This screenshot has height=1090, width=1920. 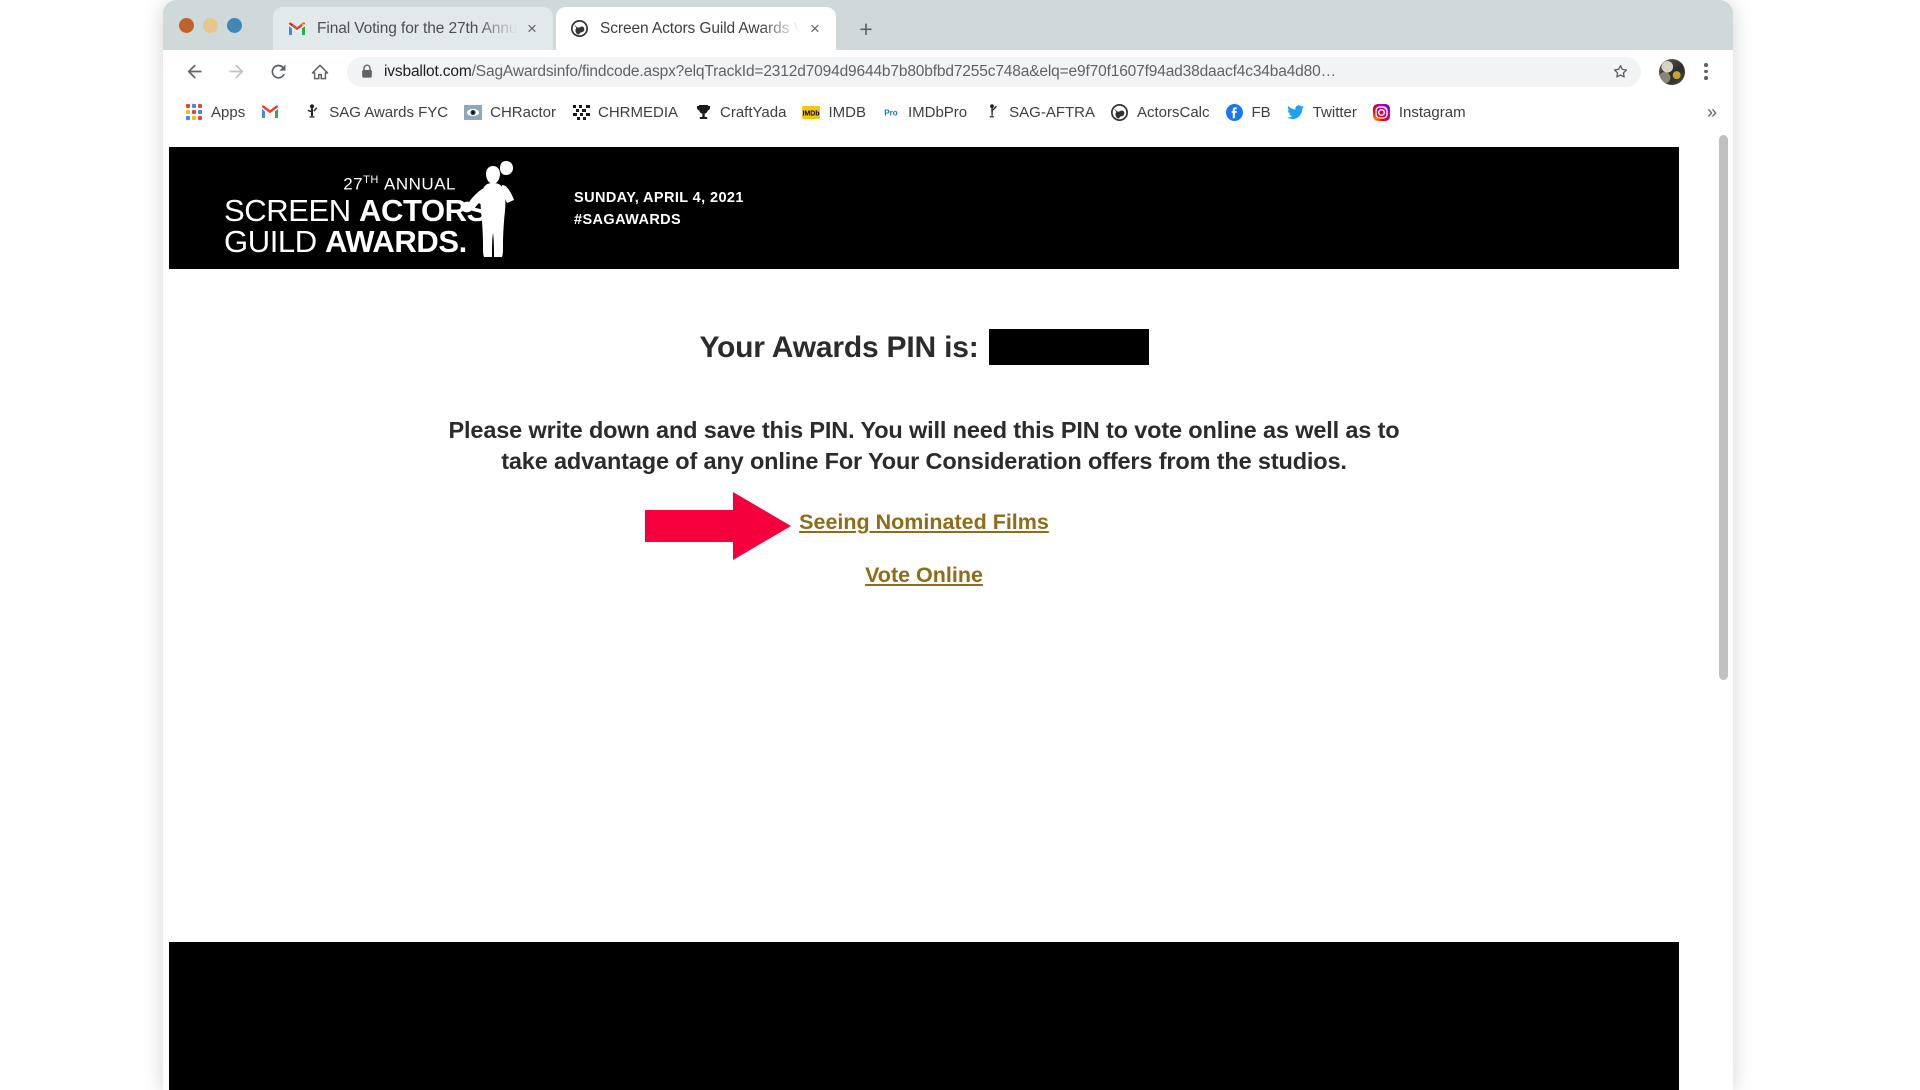 I want to click on bookmark-imdbpro: Pro IMDbPro, so click(x=924, y=112).